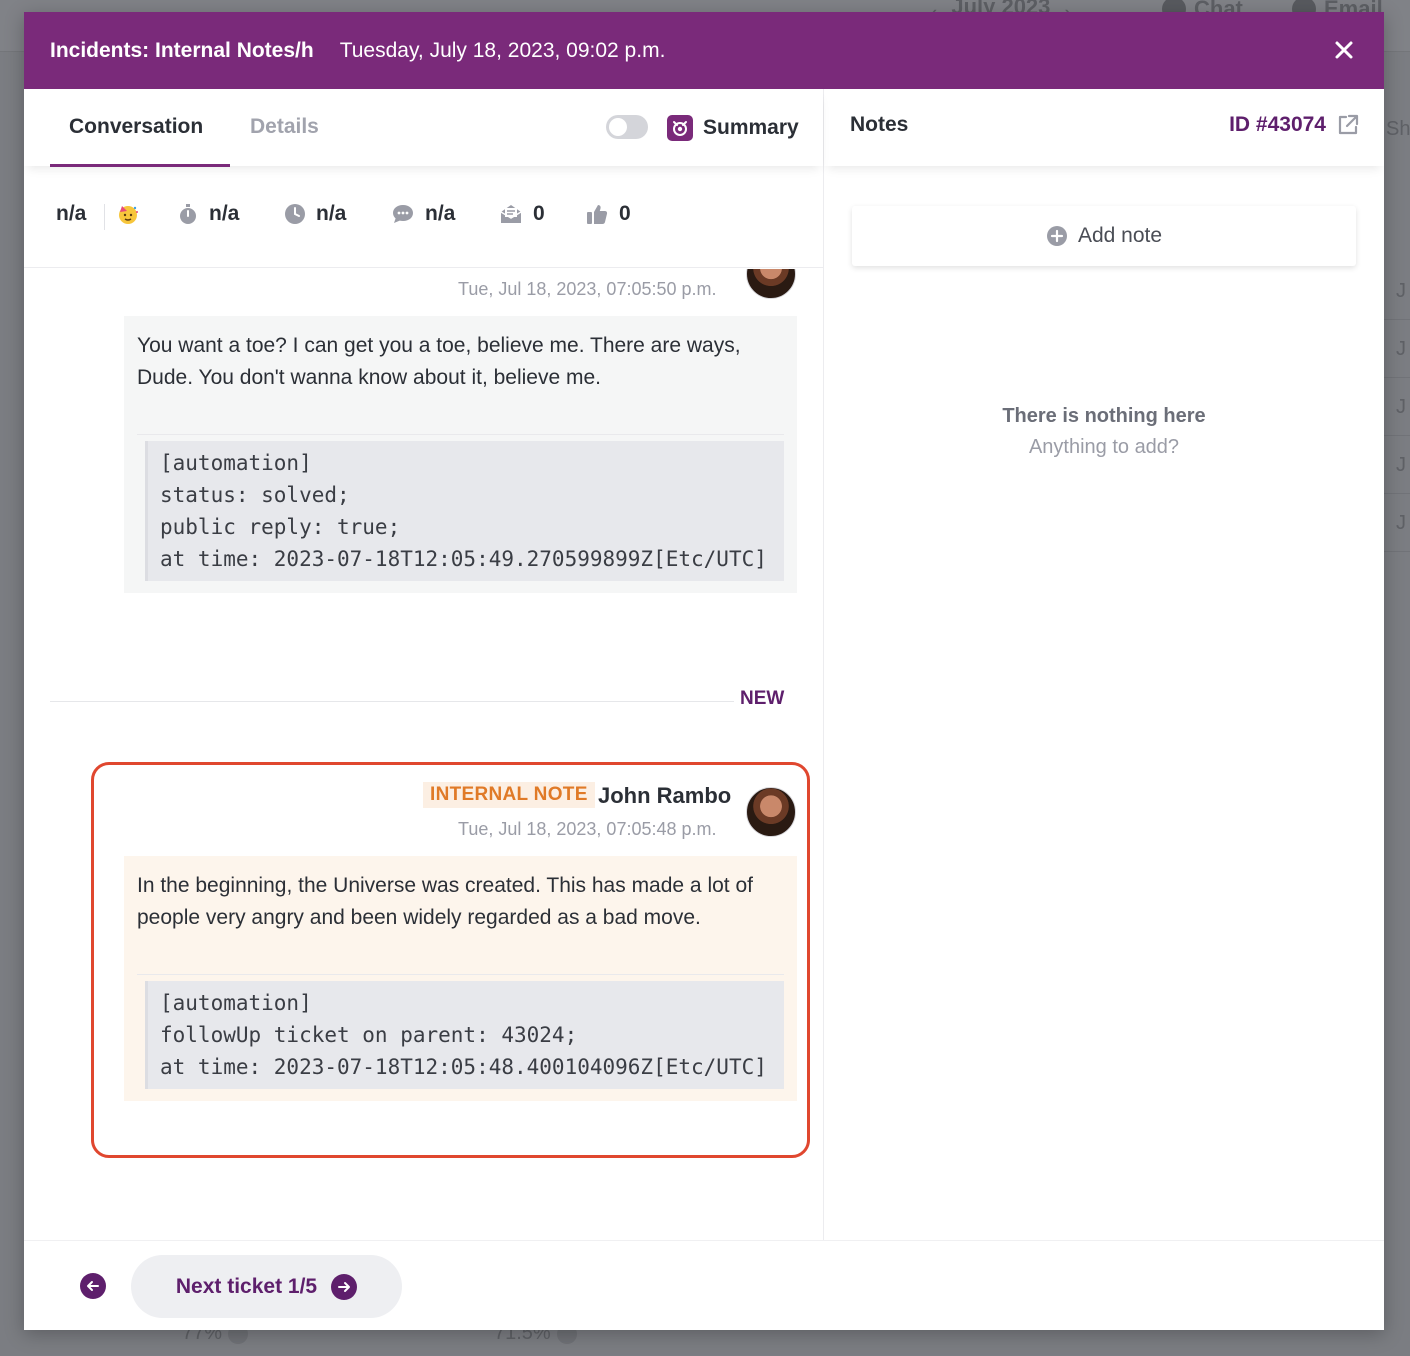 This screenshot has width=1410, height=1356. Describe the element at coordinates (587, 829) in the screenshot. I see `message-timestamp: Tue, Jul 18, 2023, 07:05:48 p.m.` at that location.